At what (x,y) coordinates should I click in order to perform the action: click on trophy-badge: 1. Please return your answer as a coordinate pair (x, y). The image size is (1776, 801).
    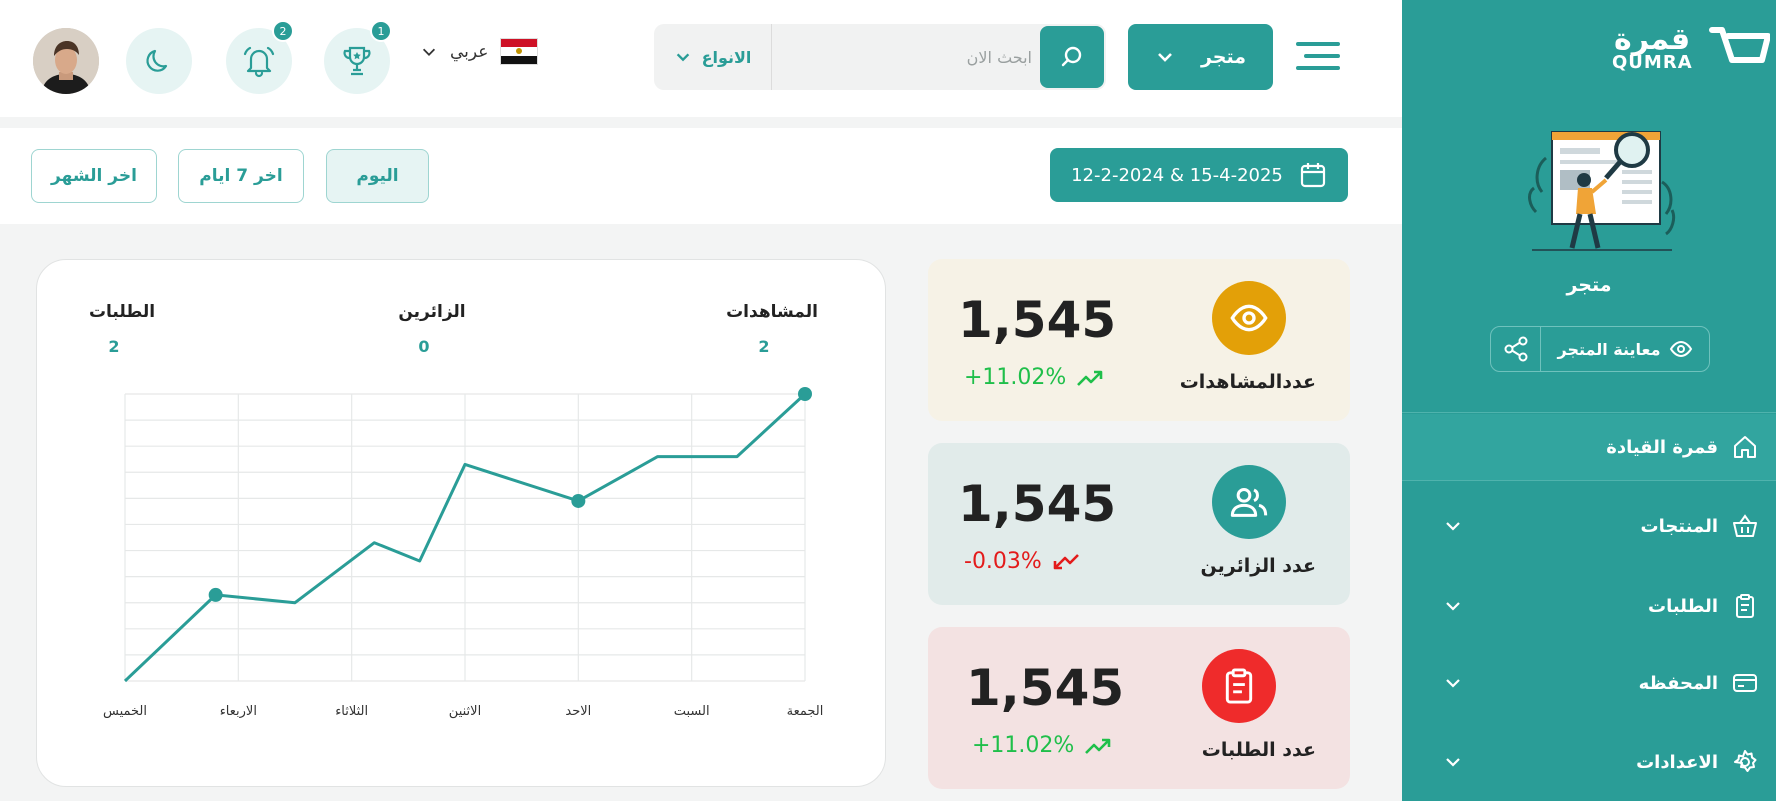
    Looking at the image, I should click on (381, 31).